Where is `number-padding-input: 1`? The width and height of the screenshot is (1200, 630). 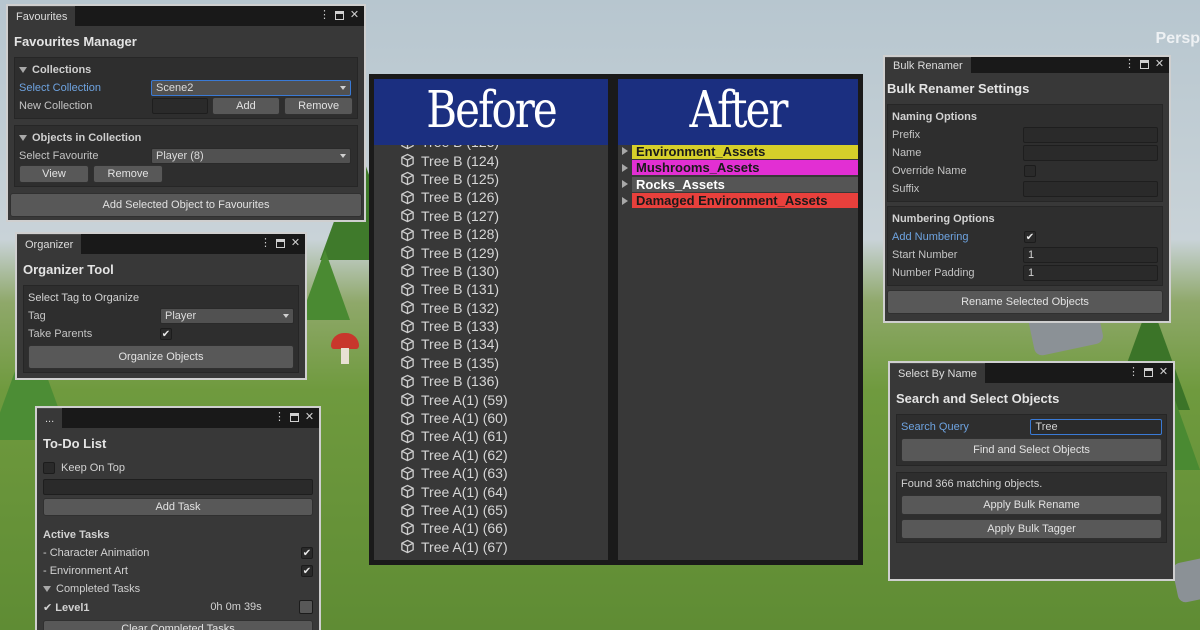 number-padding-input: 1 is located at coordinates (1090, 273).